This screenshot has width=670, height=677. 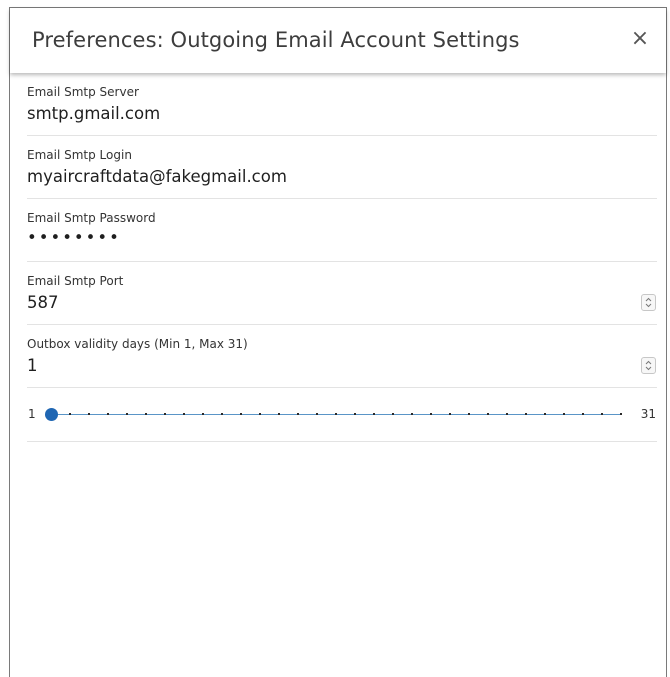 I want to click on slider-max-label: 31, so click(x=648, y=414).